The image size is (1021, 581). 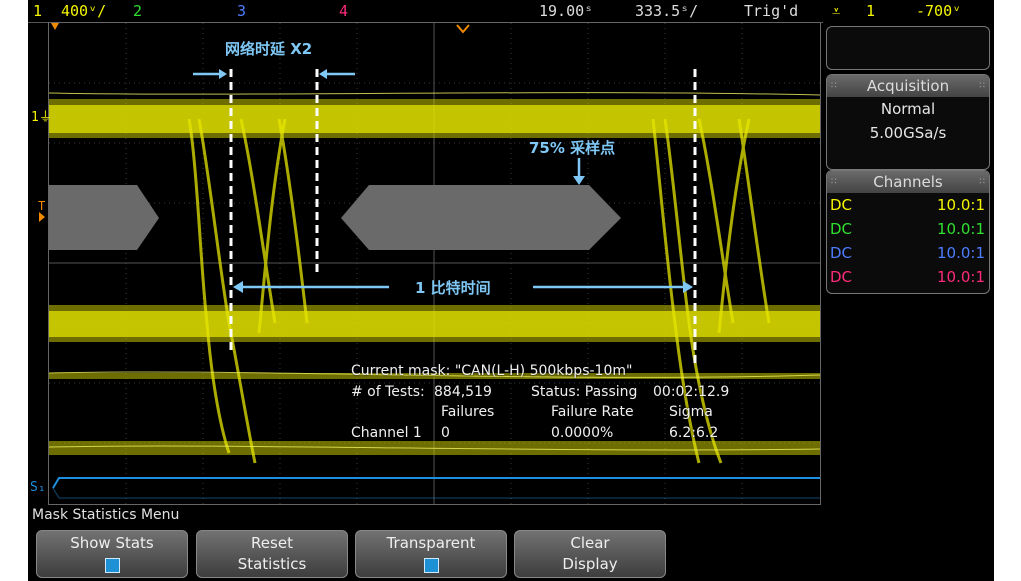 What do you see at coordinates (104, 217) in the screenshot?
I see `mask-left` at bounding box center [104, 217].